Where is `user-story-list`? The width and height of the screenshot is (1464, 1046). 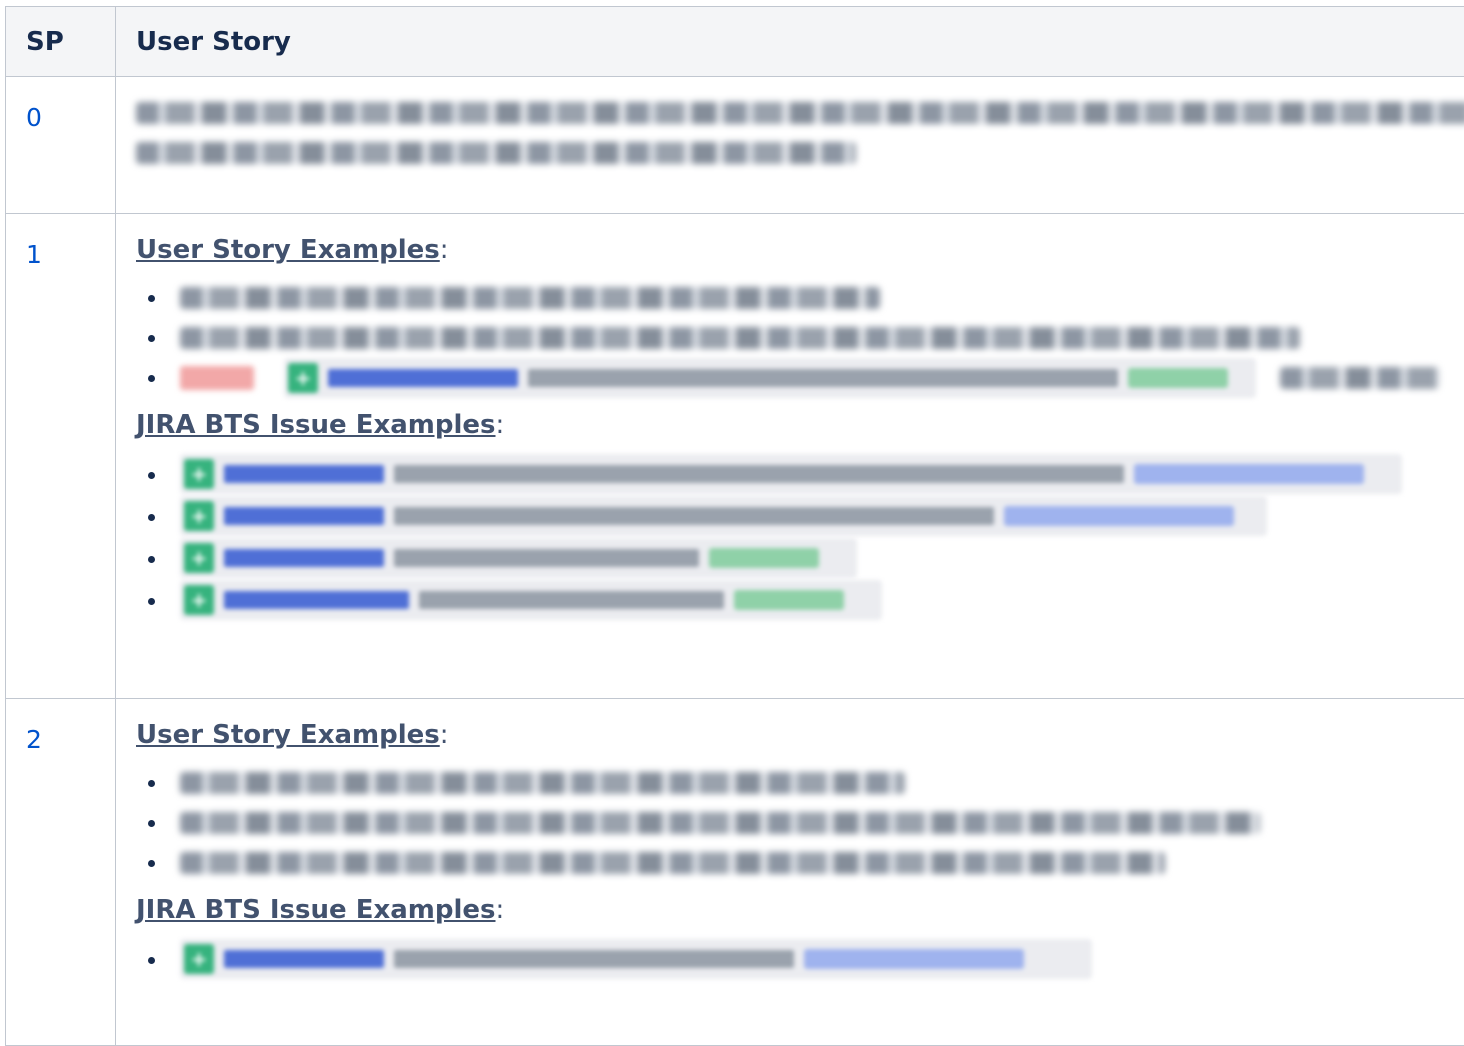
user-story-list is located at coordinates (800, 823).